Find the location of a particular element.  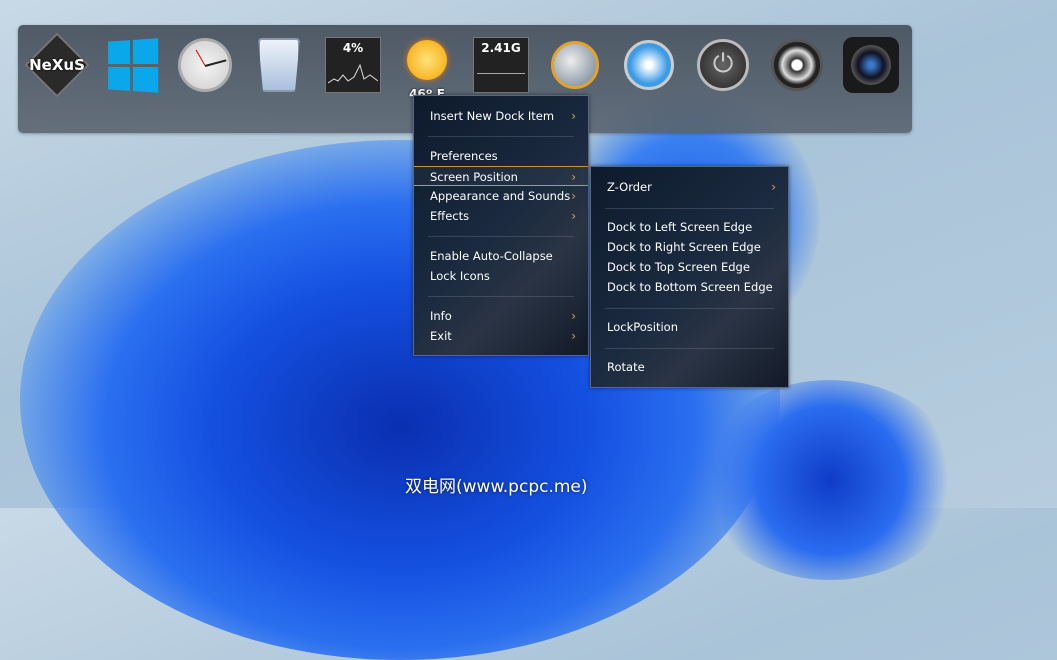

submenu-item-z-order: Z-Order › is located at coordinates (689, 187).